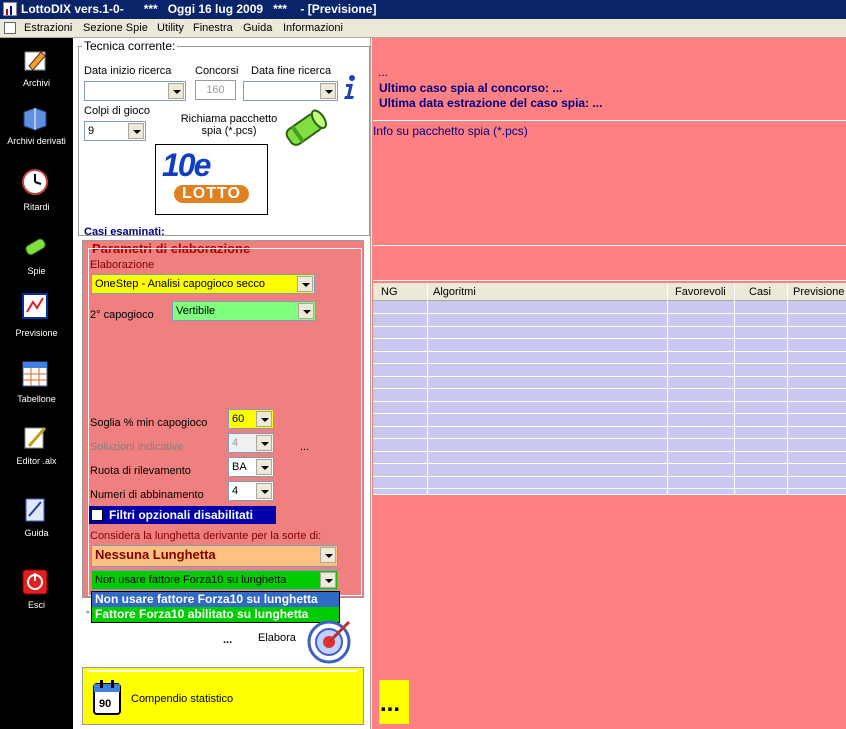  I want to click on sidebar-label: Previsione, so click(36, 333).